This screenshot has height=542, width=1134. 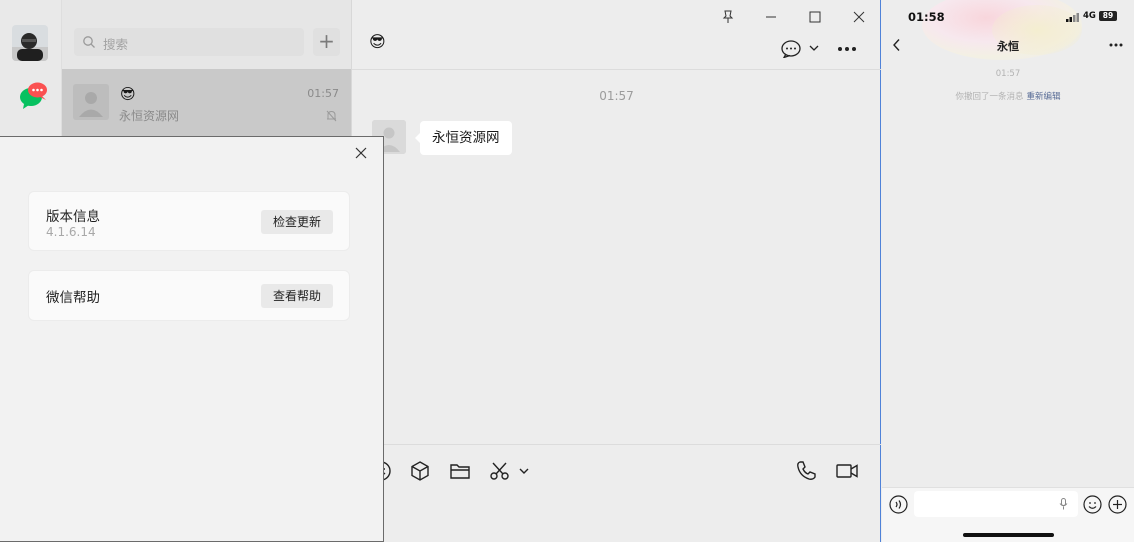 What do you see at coordinates (926, 17) in the screenshot?
I see `status-clock: 01:58` at bounding box center [926, 17].